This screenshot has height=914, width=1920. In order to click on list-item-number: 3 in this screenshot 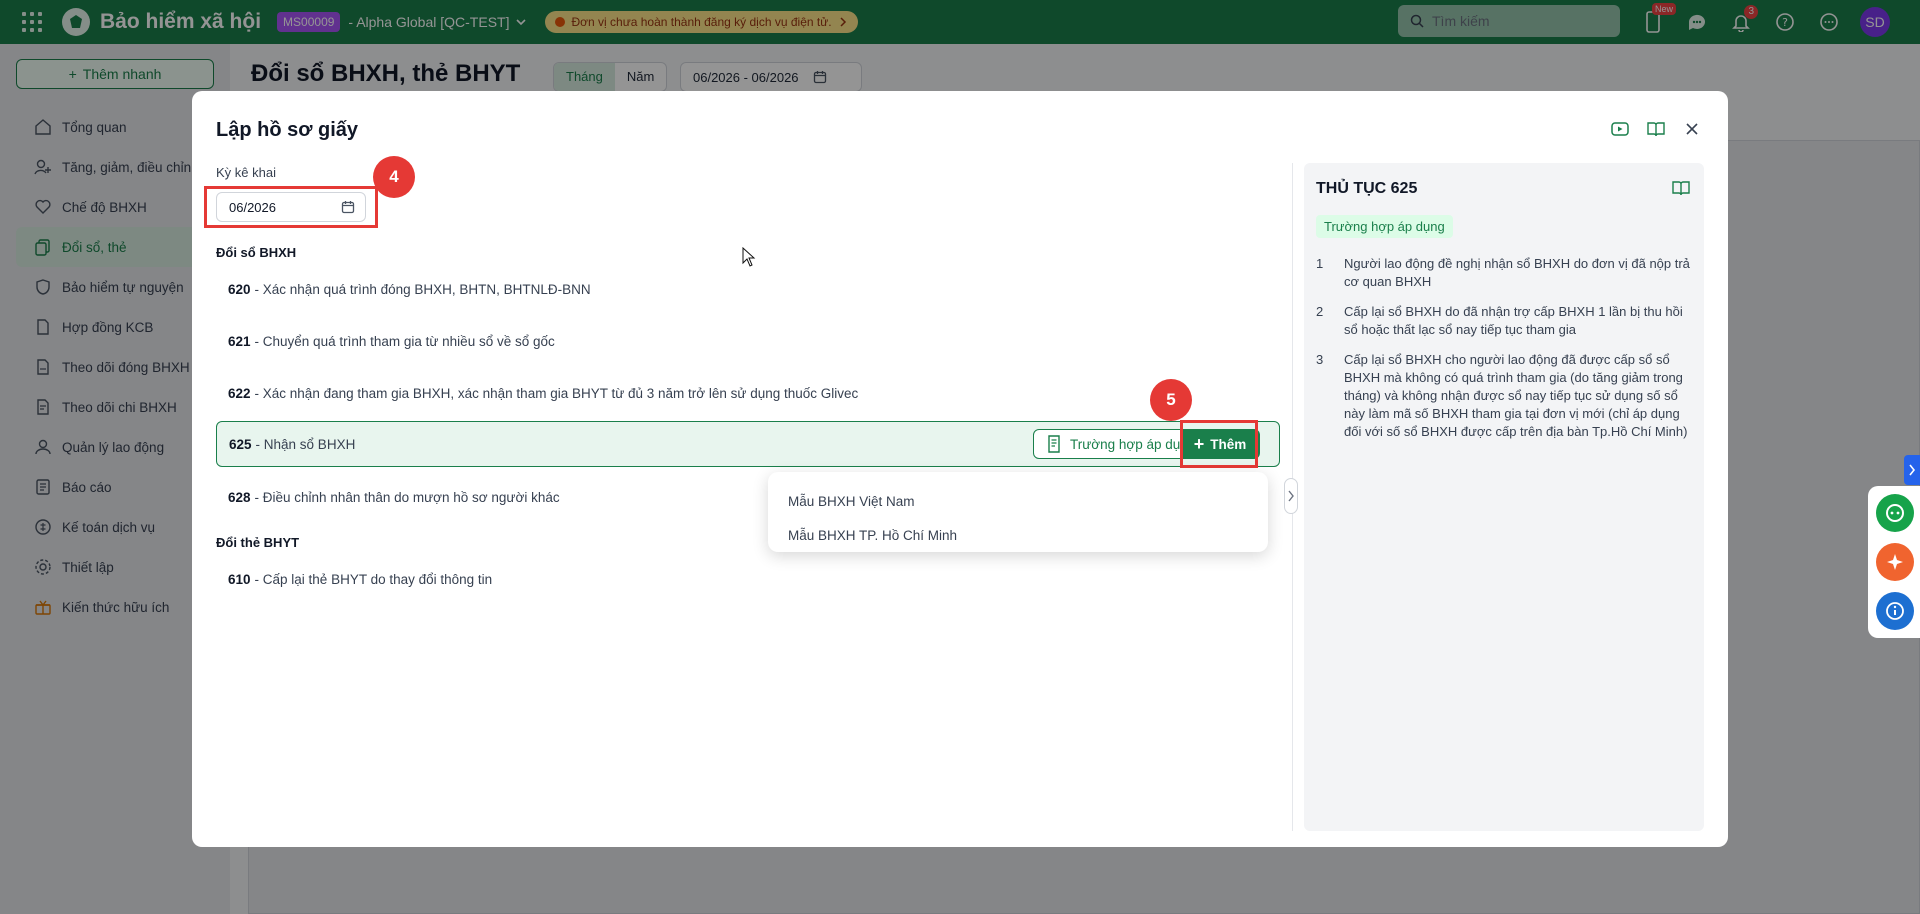, I will do `click(1320, 359)`.